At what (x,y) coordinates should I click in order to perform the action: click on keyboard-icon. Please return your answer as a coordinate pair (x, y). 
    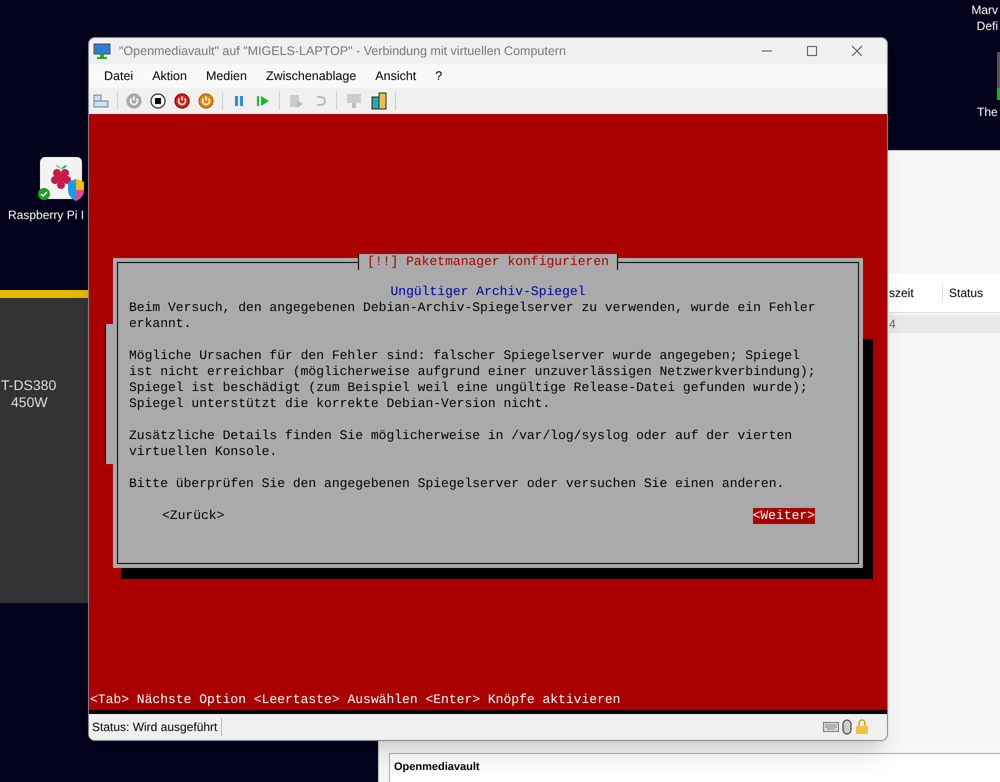
    Looking at the image, I should click on (831, 727).